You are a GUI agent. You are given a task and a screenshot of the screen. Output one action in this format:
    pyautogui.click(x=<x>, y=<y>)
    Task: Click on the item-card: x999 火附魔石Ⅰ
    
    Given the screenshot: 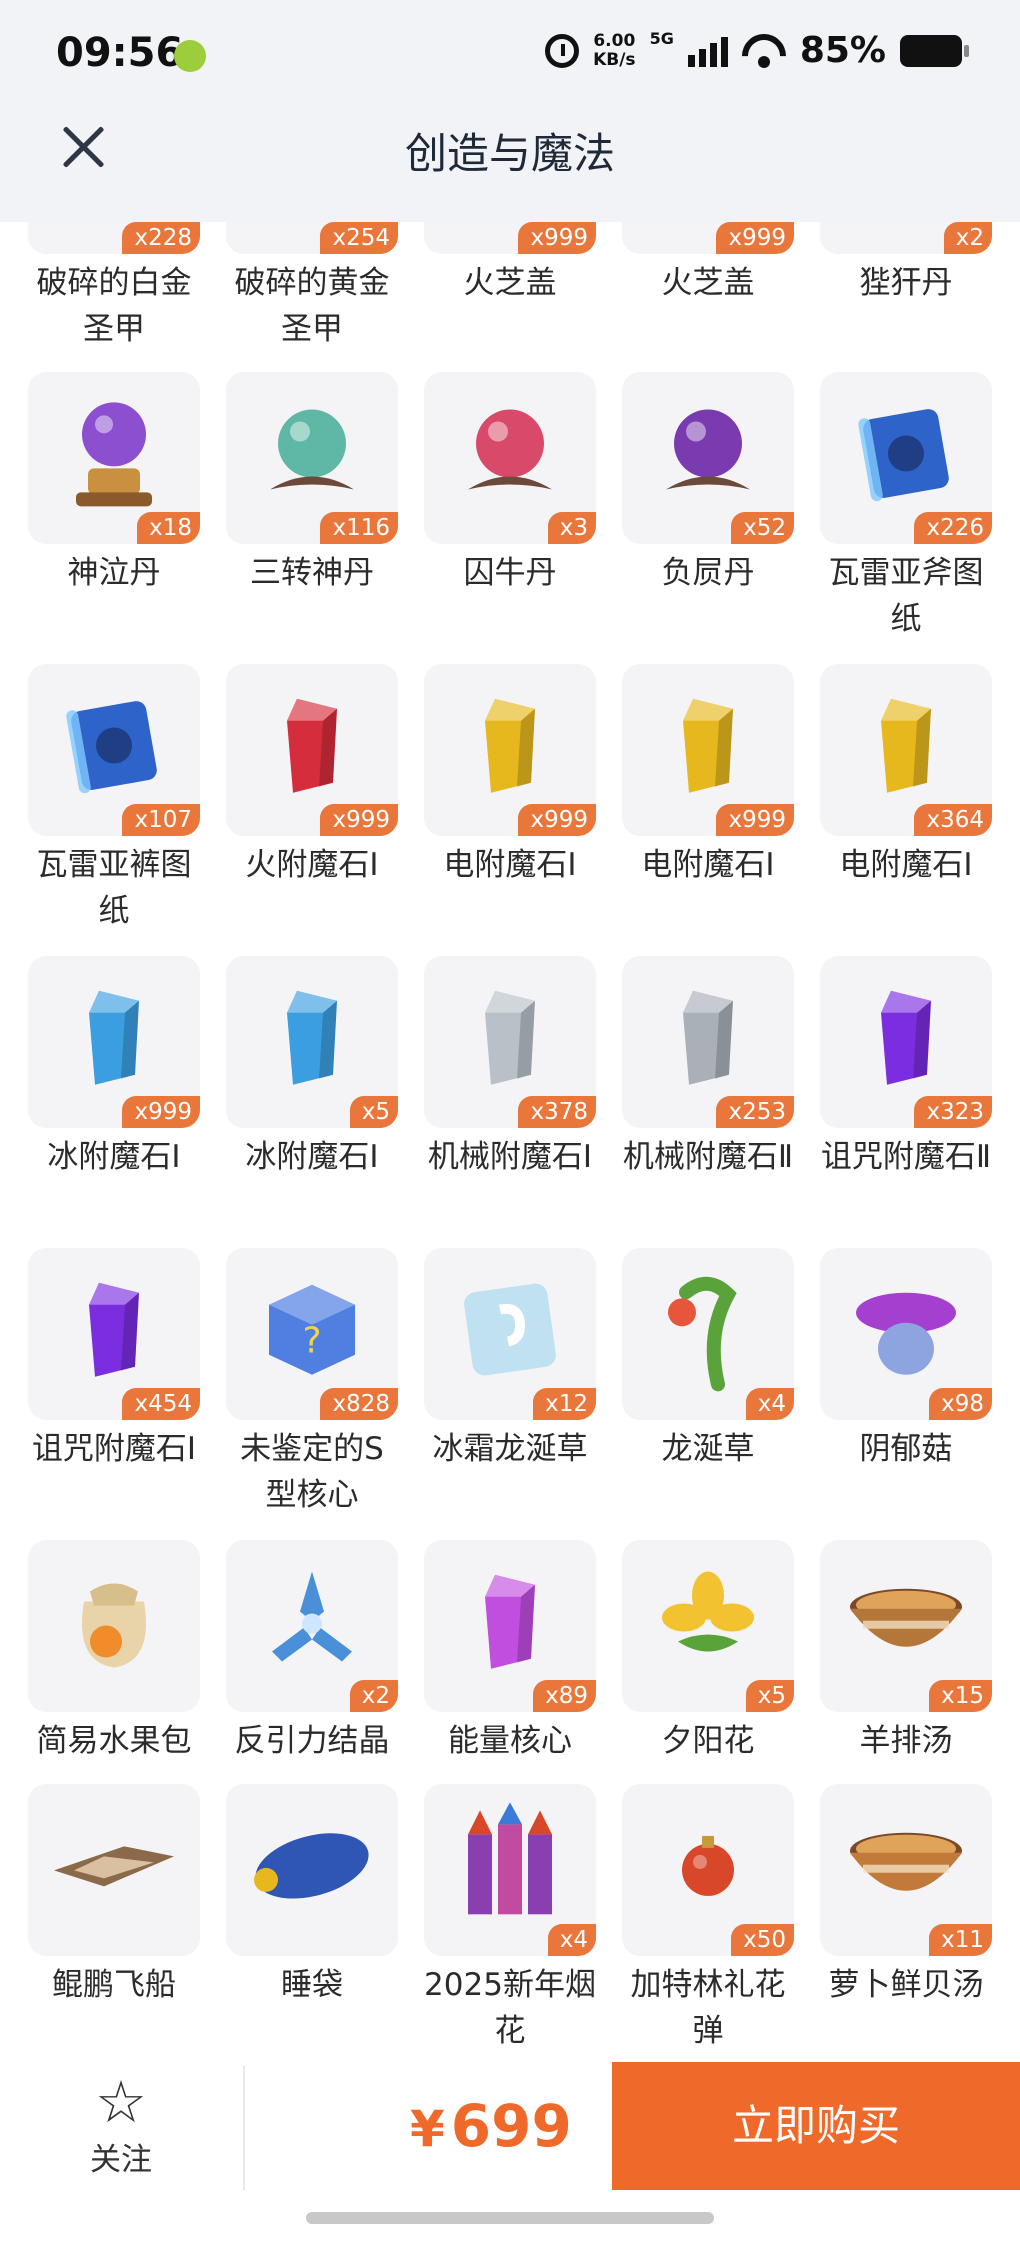 What is the action you would take?
    pyautogui.click(x=312, y=776)
    